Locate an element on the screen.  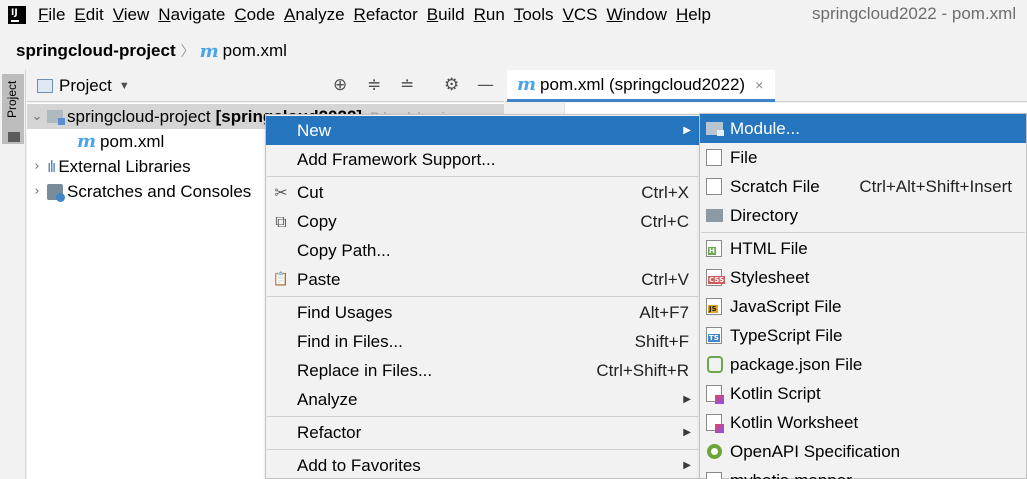
library-icon: ılı is located at coordinates (51, 166).